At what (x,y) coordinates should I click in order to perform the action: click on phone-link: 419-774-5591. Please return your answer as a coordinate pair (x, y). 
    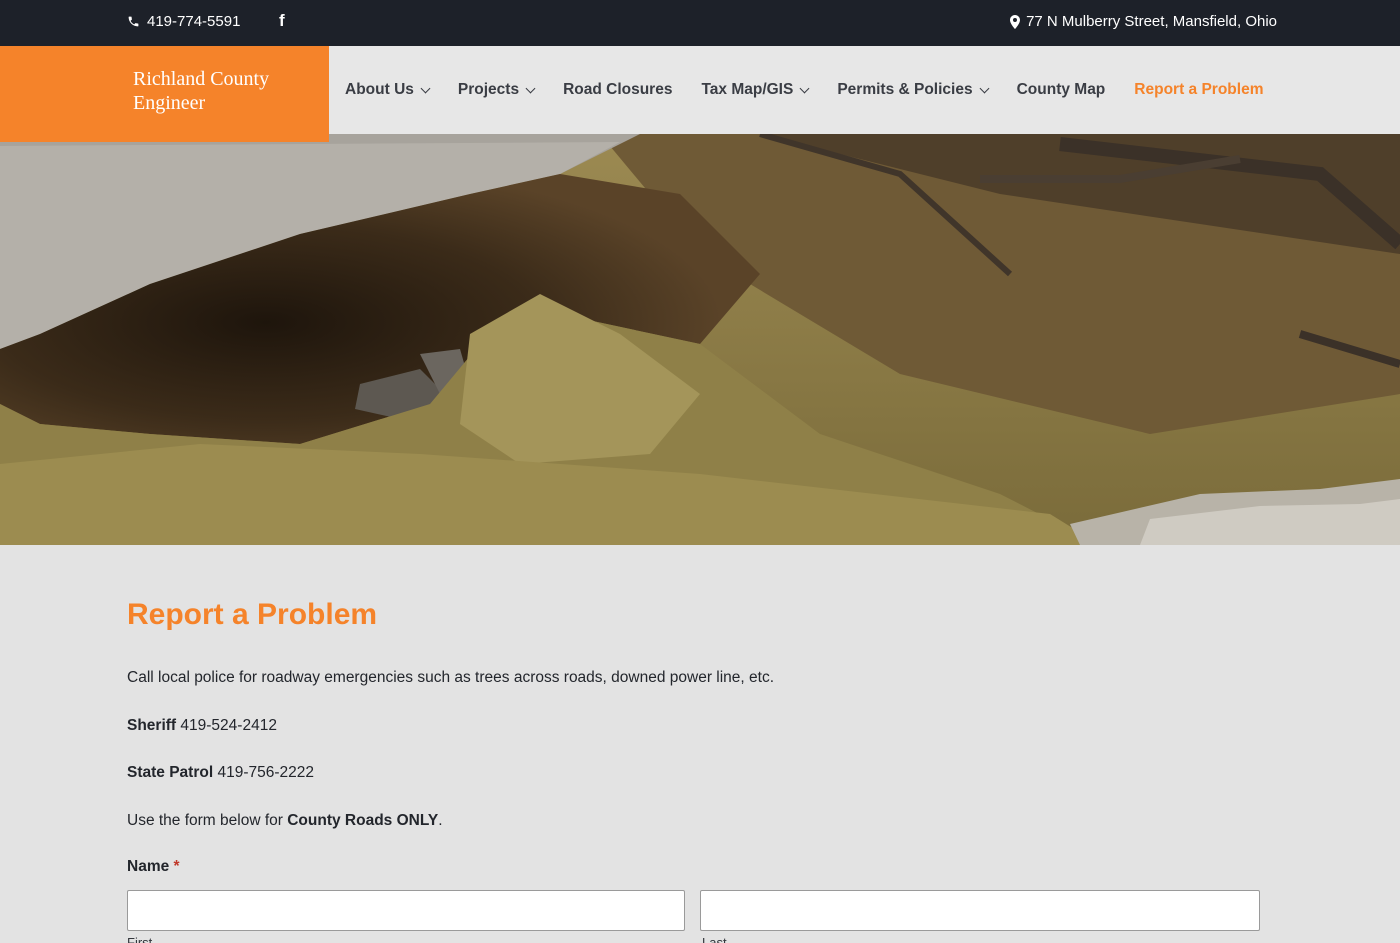
    Looking at the image, I should click on (183, 21).